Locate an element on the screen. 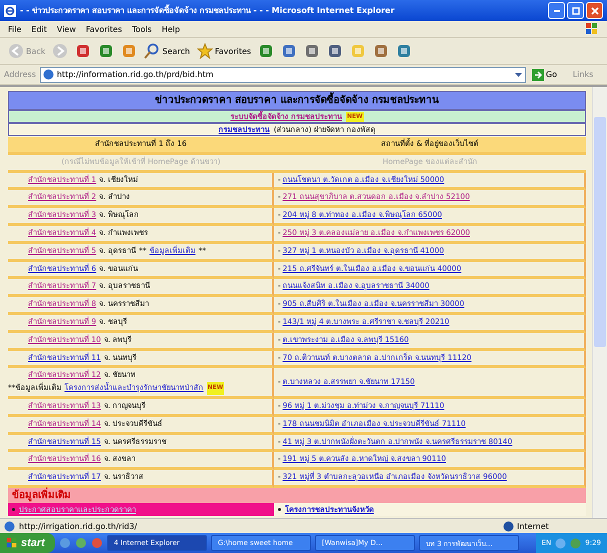 This screenshot has height=553, width=607. browser-icon is located at coordinates (10, 10).